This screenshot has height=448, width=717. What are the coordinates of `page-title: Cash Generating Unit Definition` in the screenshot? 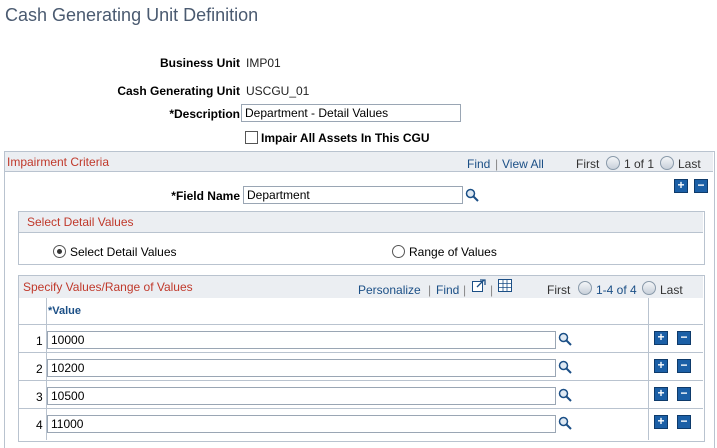 It's located at (132, 15).